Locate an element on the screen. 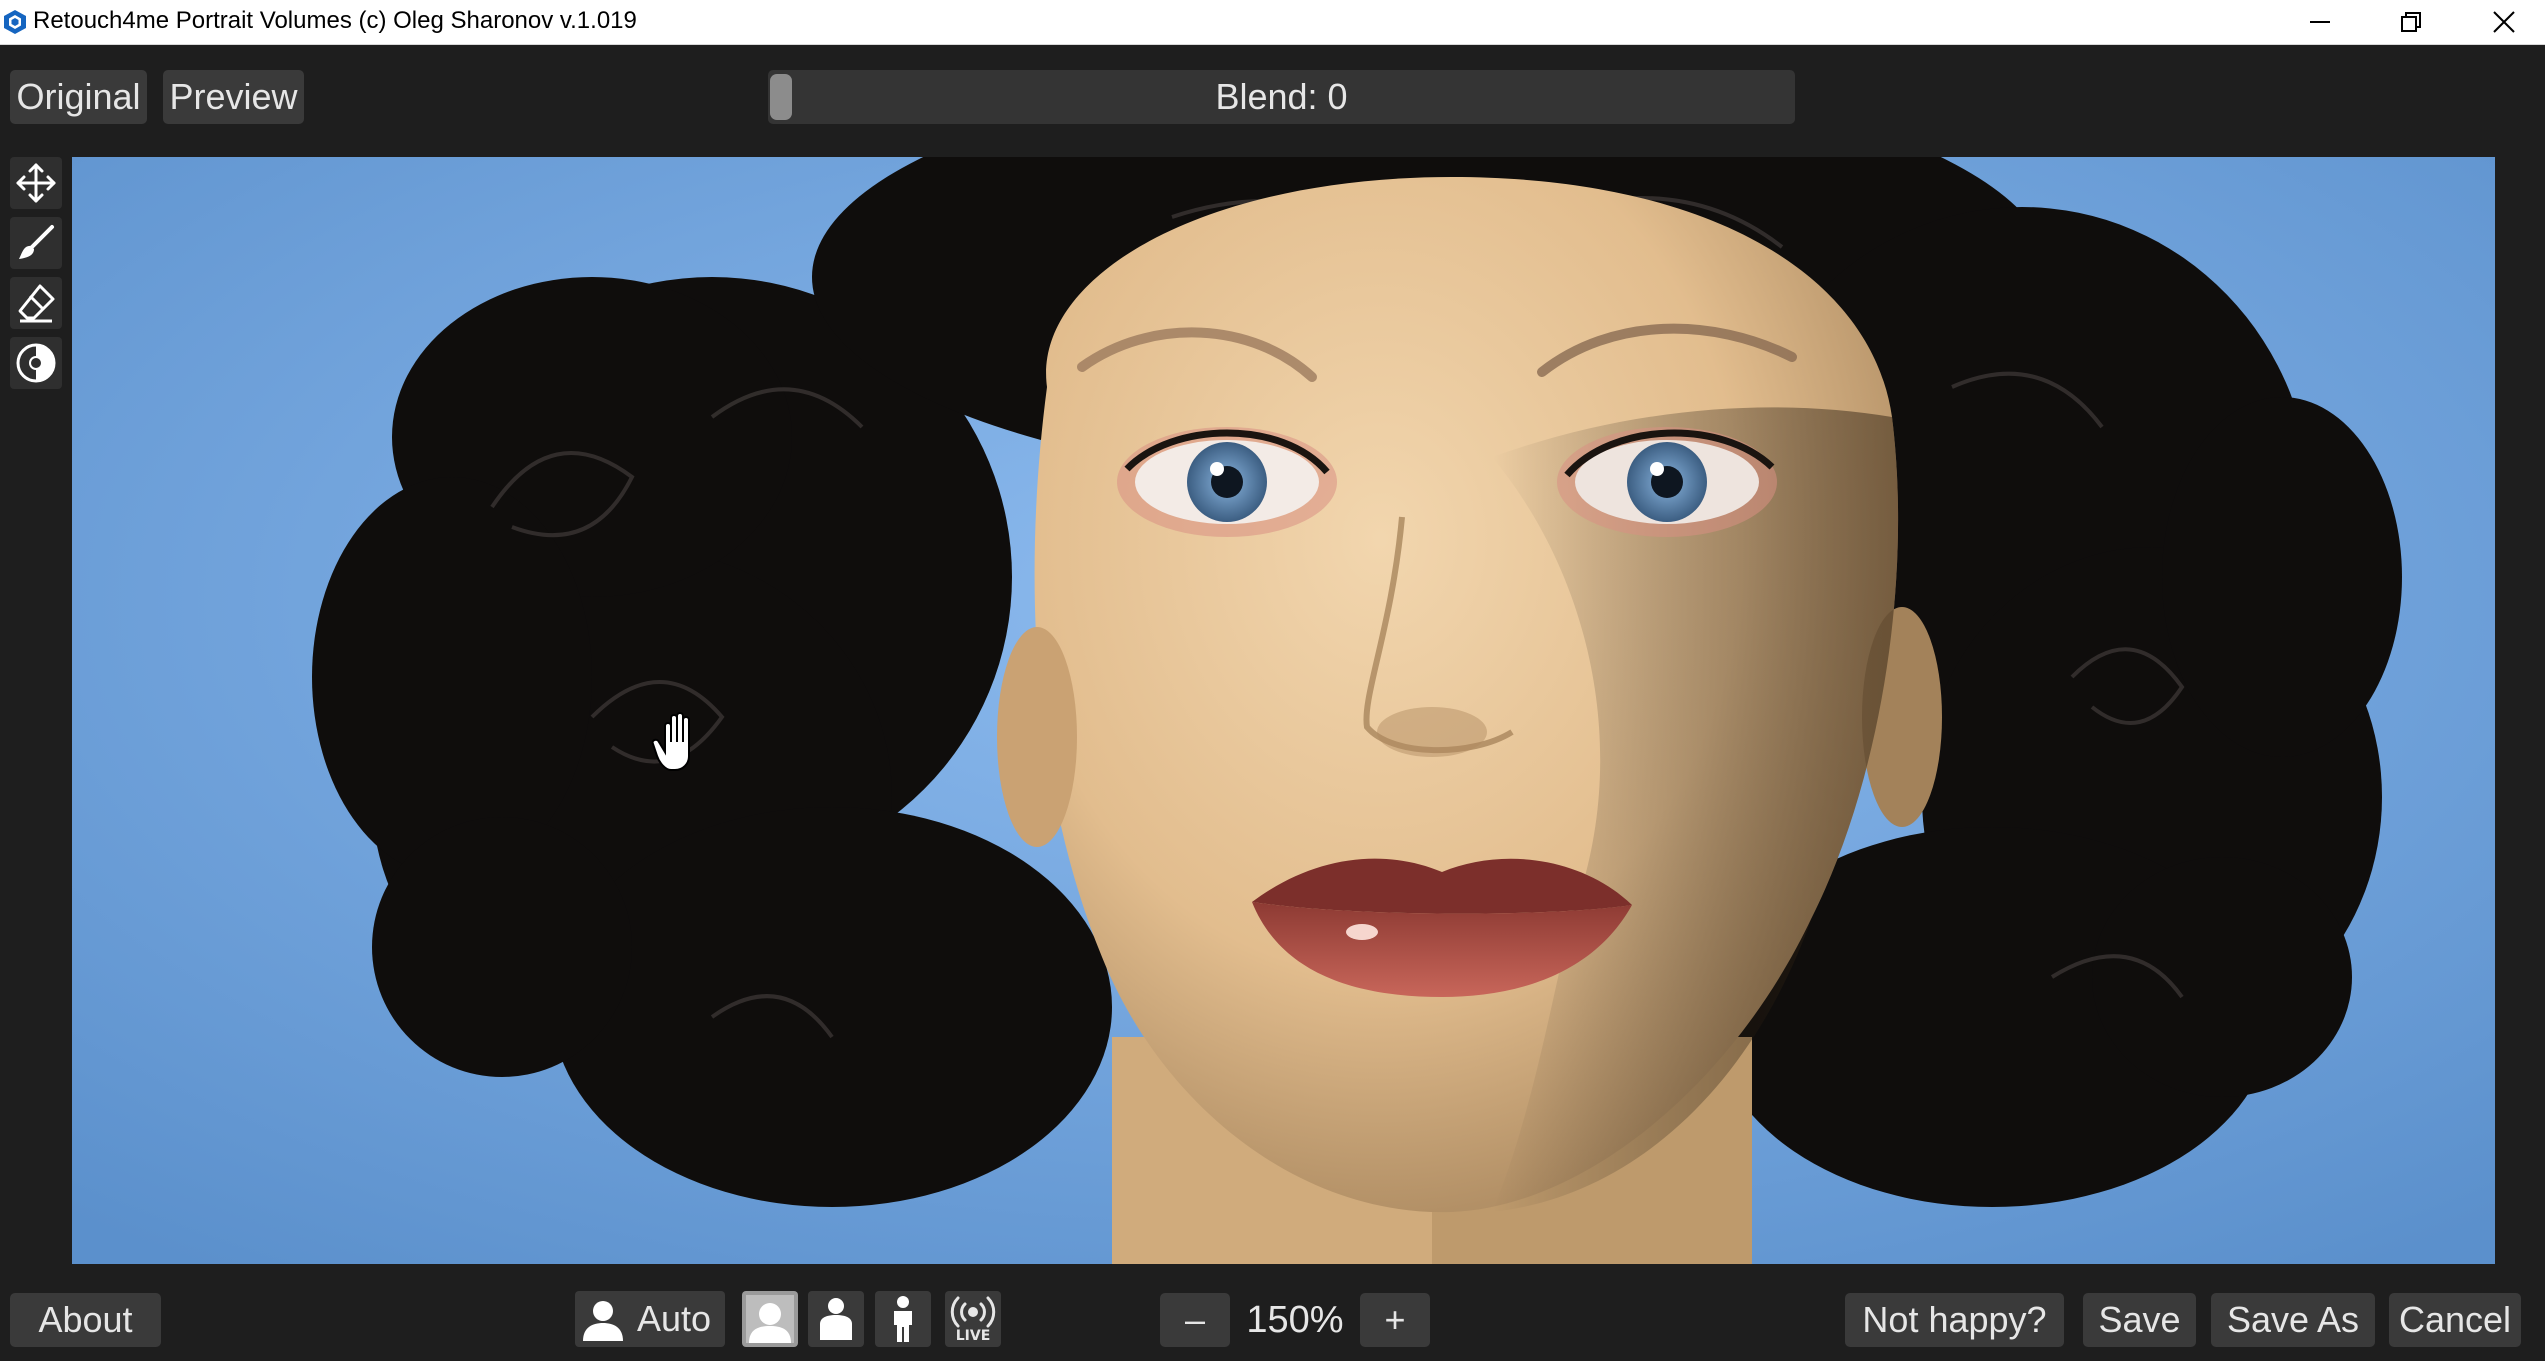  portrait-mode-button is located at coordinates (770, 1319).